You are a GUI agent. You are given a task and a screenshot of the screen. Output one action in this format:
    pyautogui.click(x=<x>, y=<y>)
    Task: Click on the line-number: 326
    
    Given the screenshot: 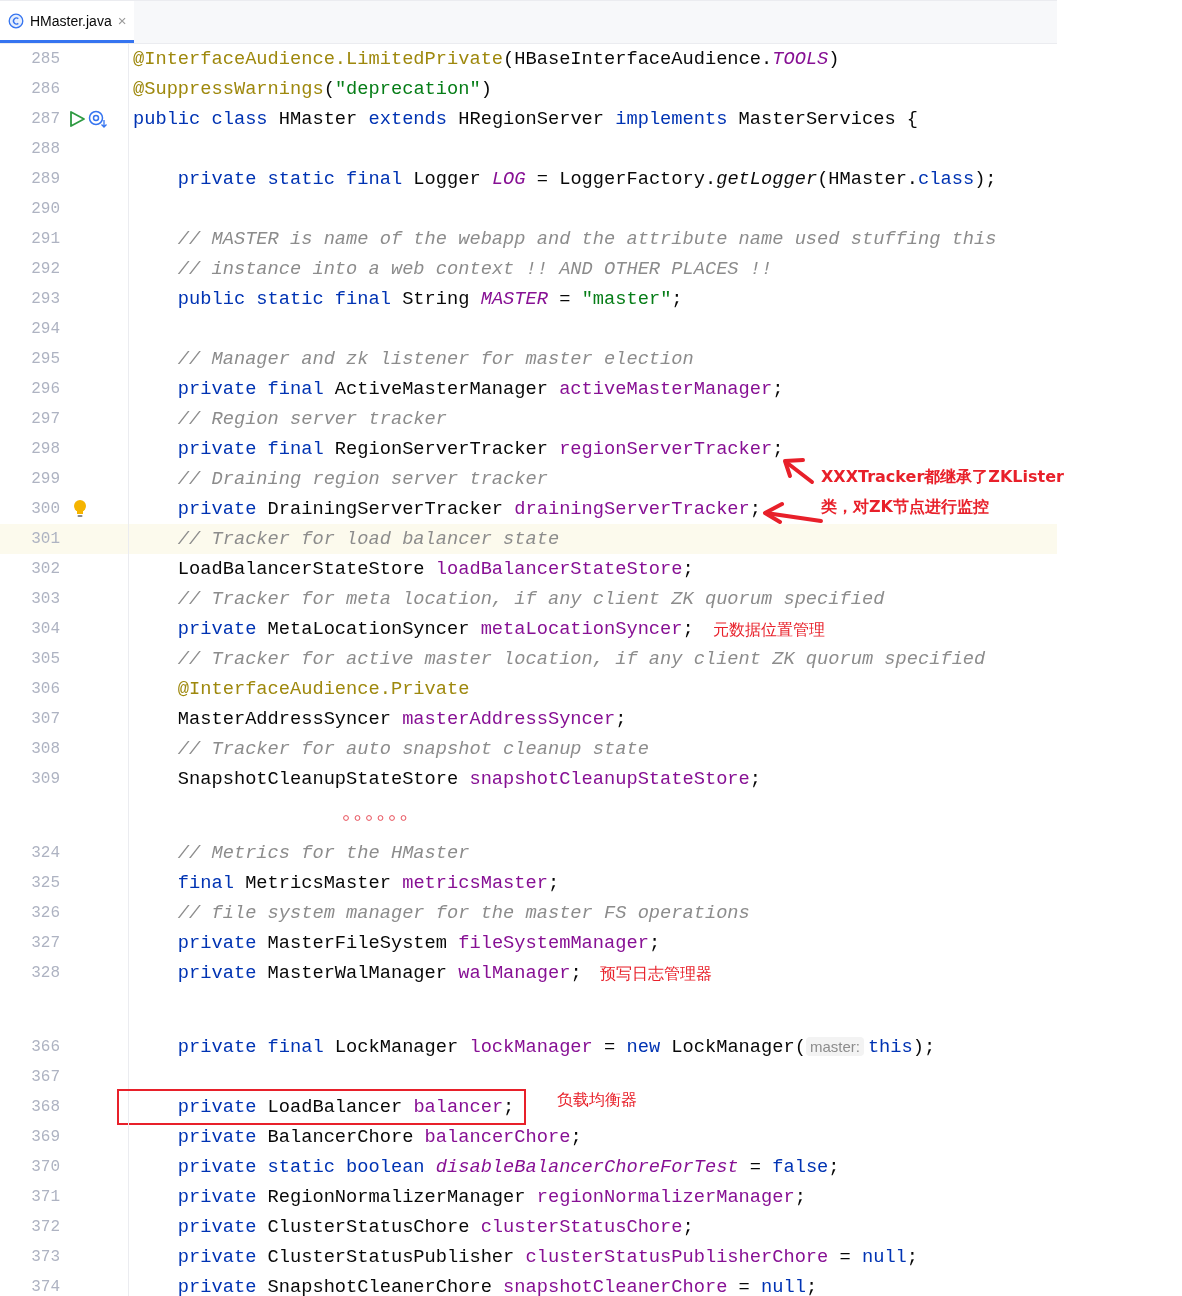 What is the action you would take?
    pyautogui.click(x=45, y=913)
    